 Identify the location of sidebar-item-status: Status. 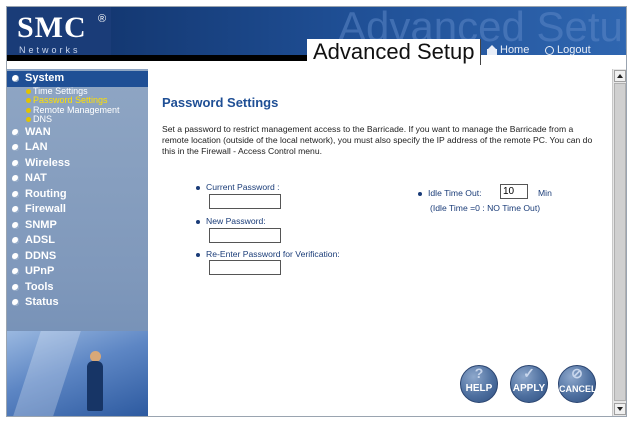
(77, 303).